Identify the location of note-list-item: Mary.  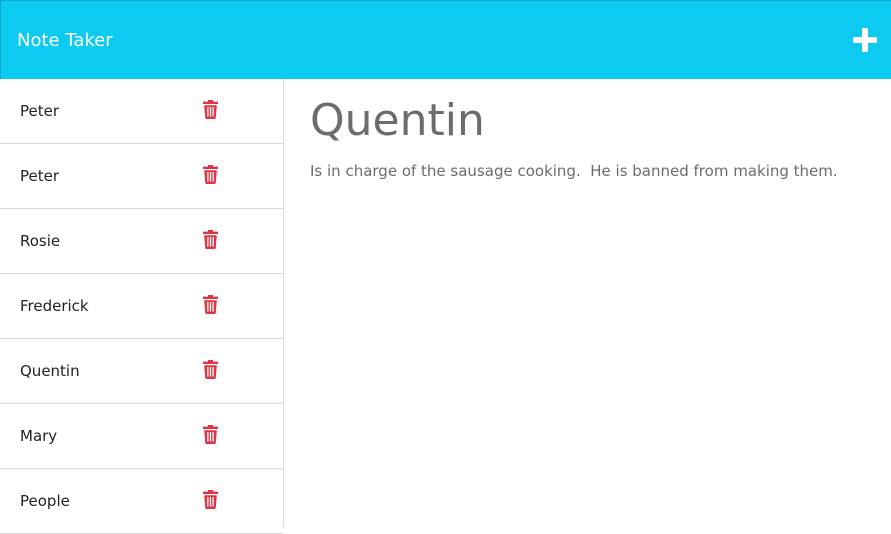
(141, 436).